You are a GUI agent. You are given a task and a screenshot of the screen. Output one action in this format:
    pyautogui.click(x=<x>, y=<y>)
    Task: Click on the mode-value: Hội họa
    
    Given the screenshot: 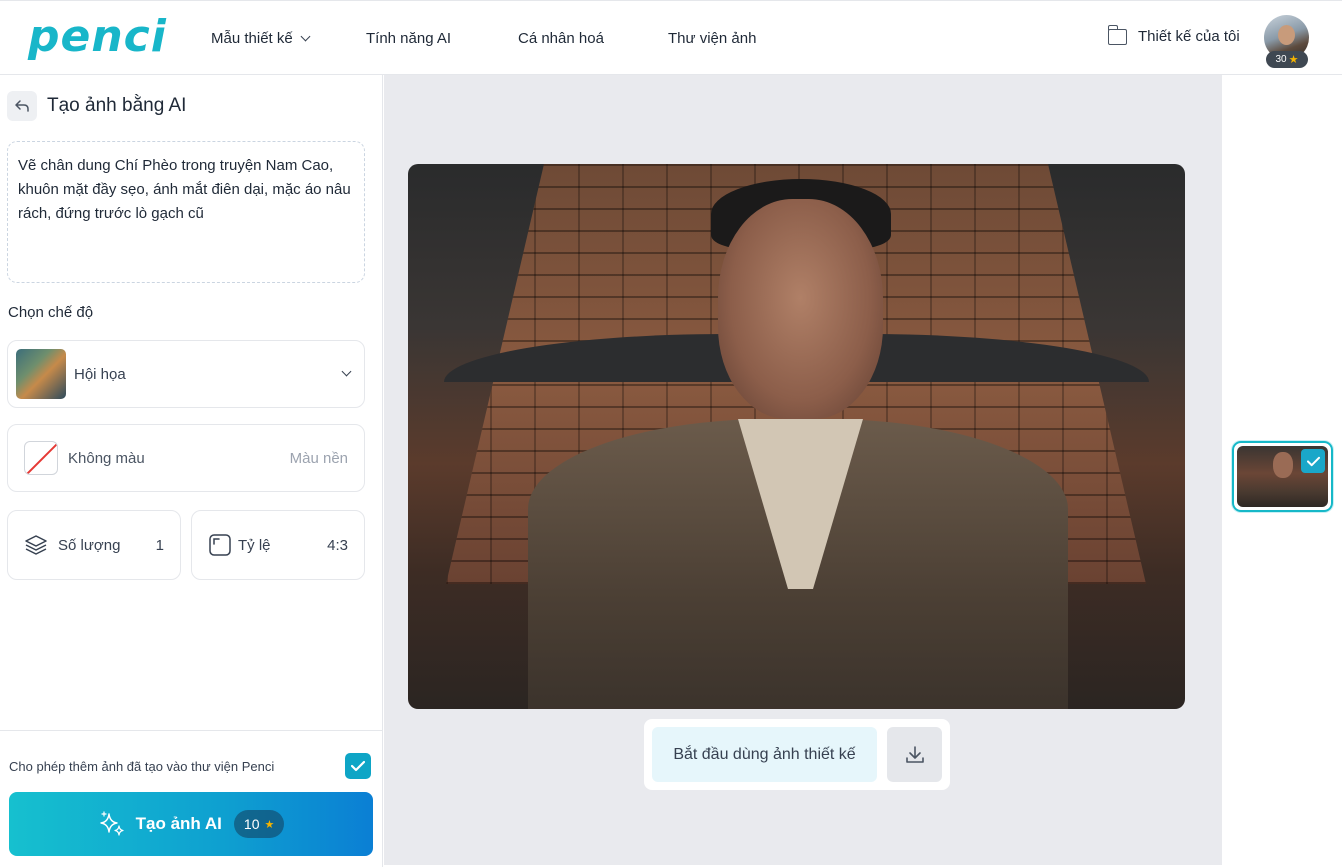 What is the action you would take?
    pyautogui.click(x=100, y=374)
    